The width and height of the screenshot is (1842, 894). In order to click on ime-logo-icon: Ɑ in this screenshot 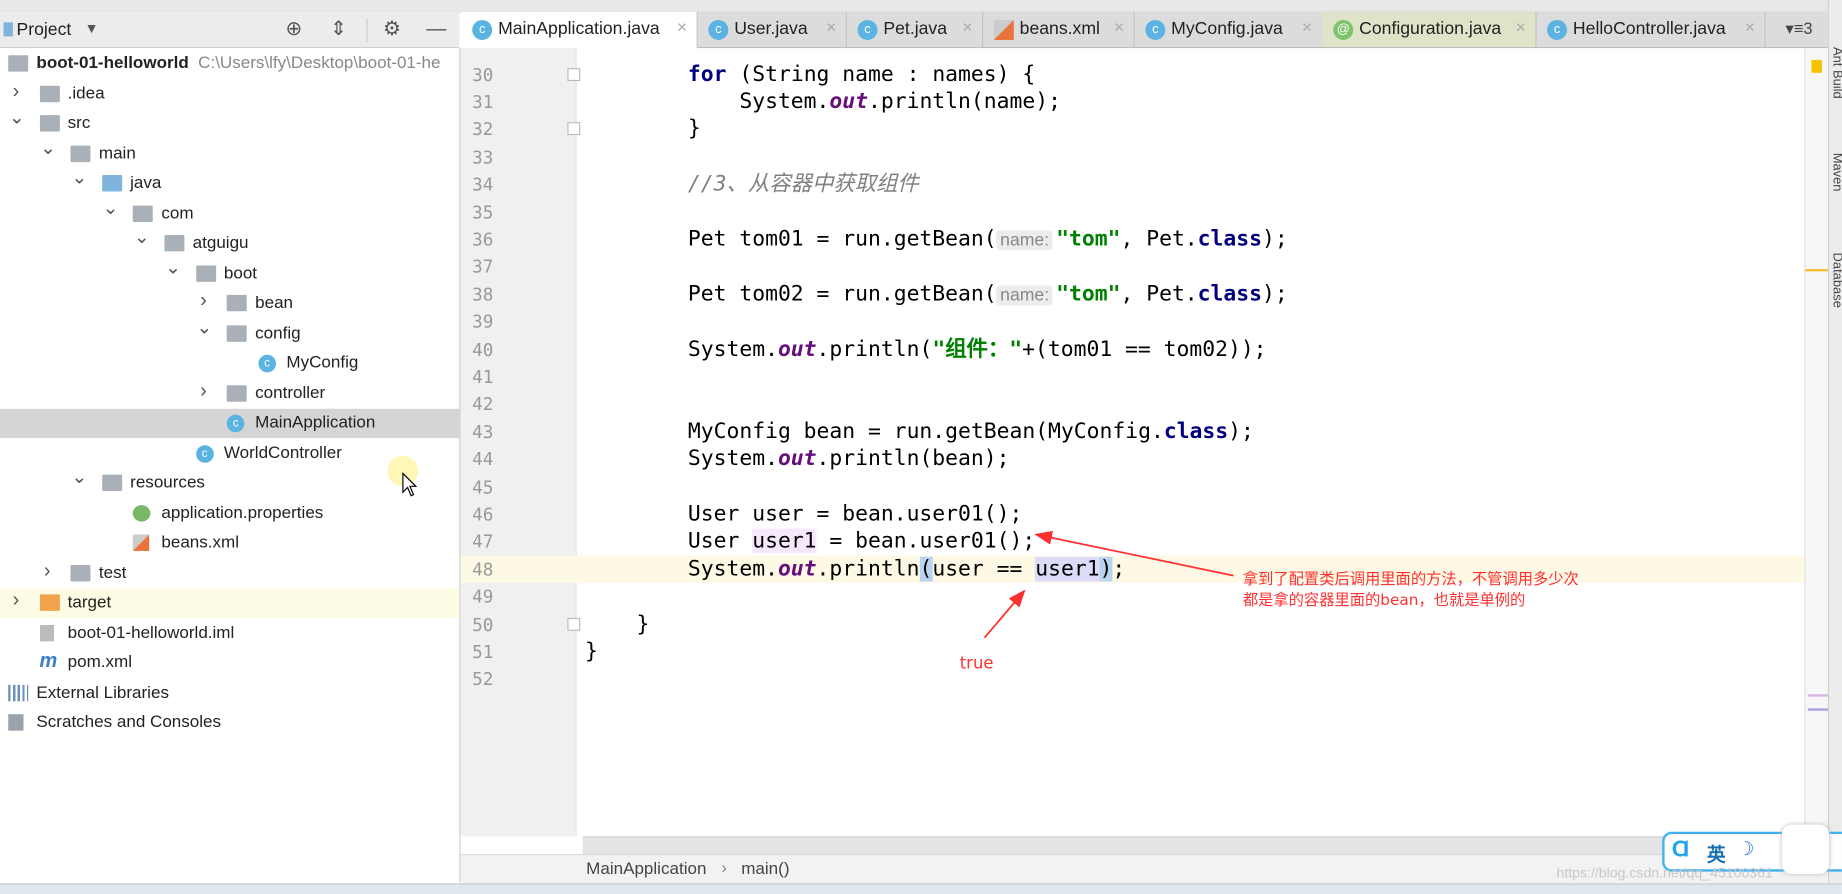, I will do `click(1680, 849)`.